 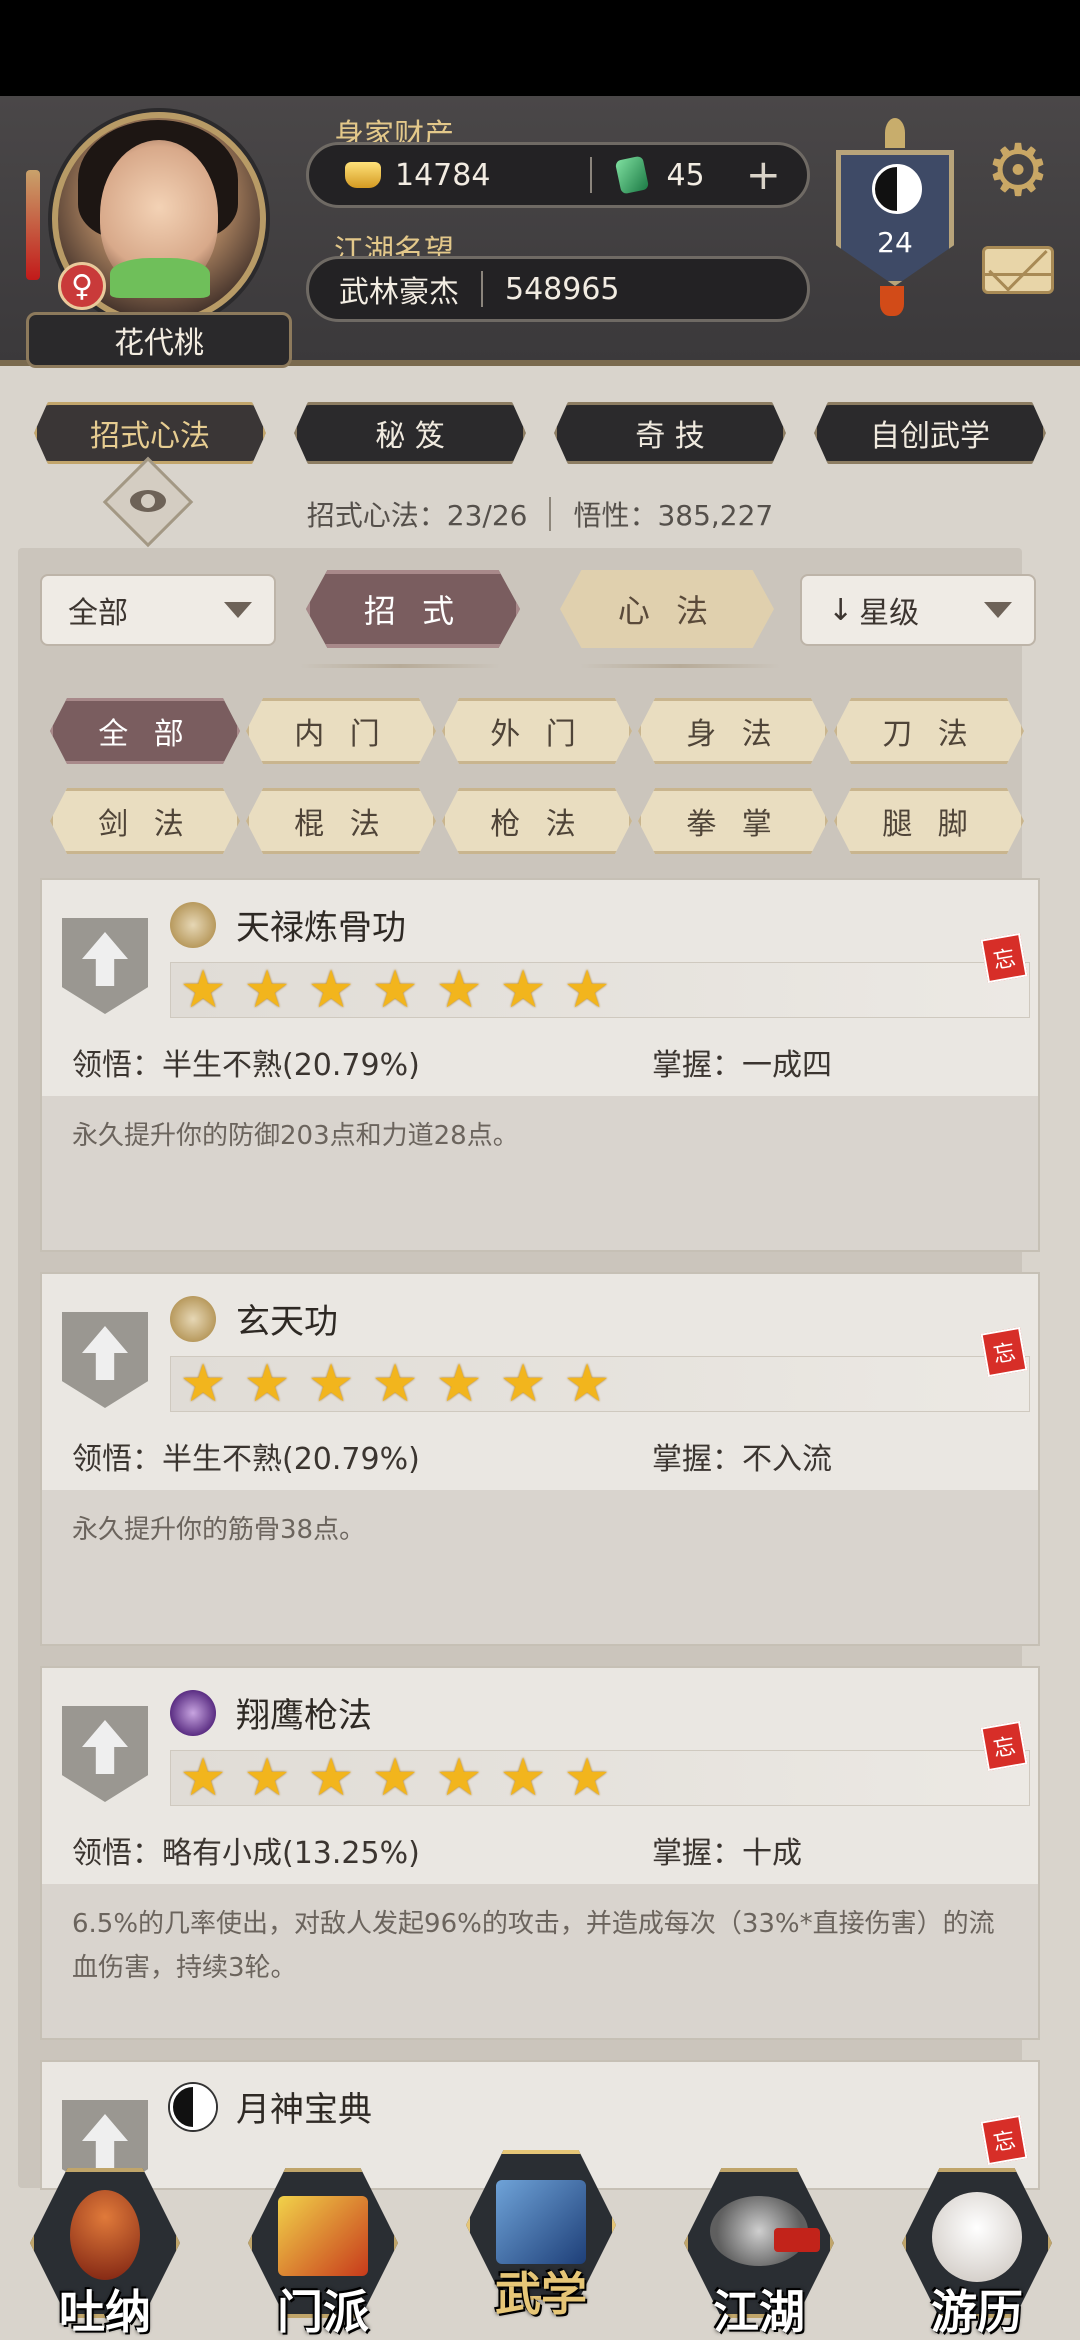 What do you see at coordinates (929, 731) in the screenshot?
I see `chip-saber: 刀 法` at bounding box center [929, 731].